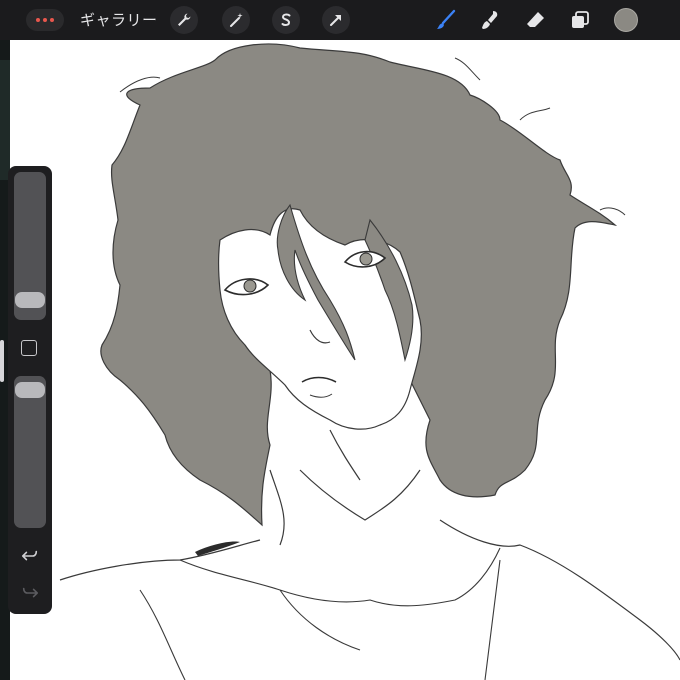 The height and width of the screenshot is (680, 680). I want to click on selection-s-icon, so click(286, 19).